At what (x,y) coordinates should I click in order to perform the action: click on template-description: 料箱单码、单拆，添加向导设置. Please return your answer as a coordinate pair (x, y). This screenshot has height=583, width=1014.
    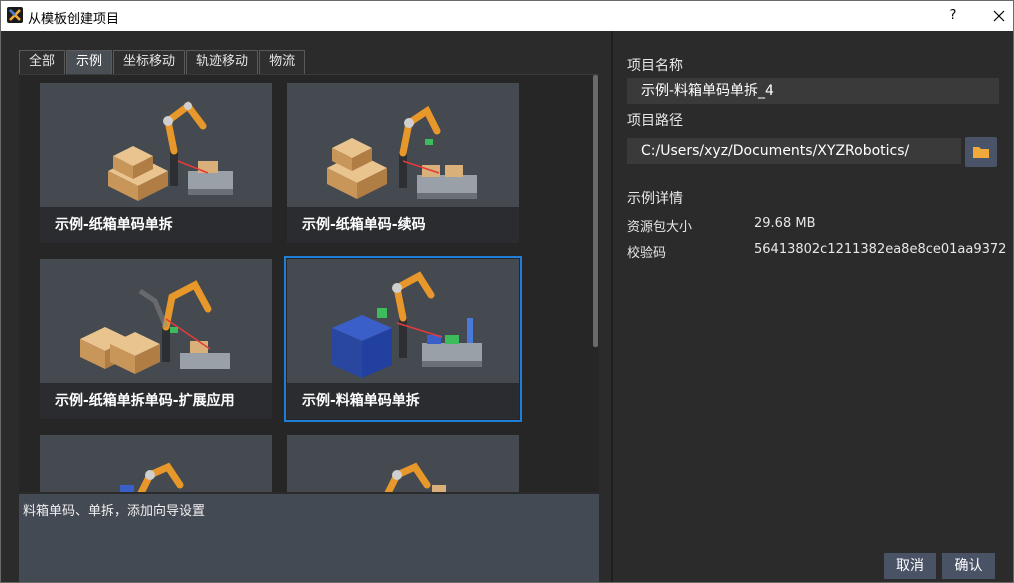
    Looking at the image, I should click on (309, 538).